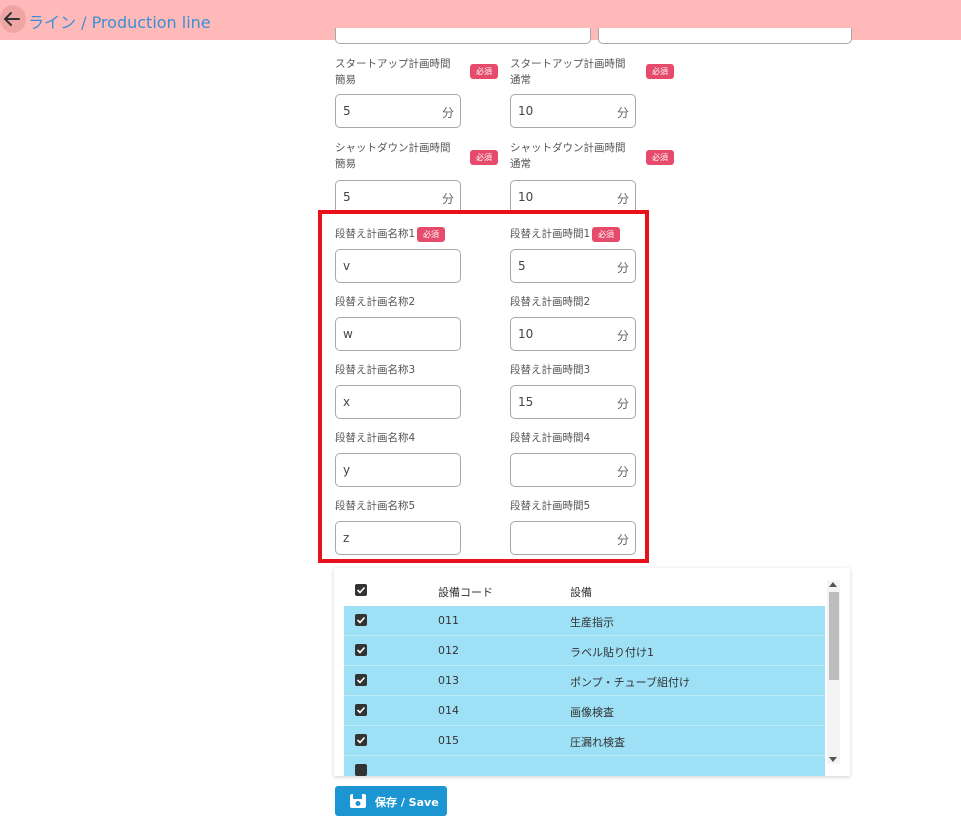  Describe the element at coordinates (448, 620) in the screenshot. I see `equipment-code: 011` at that location.